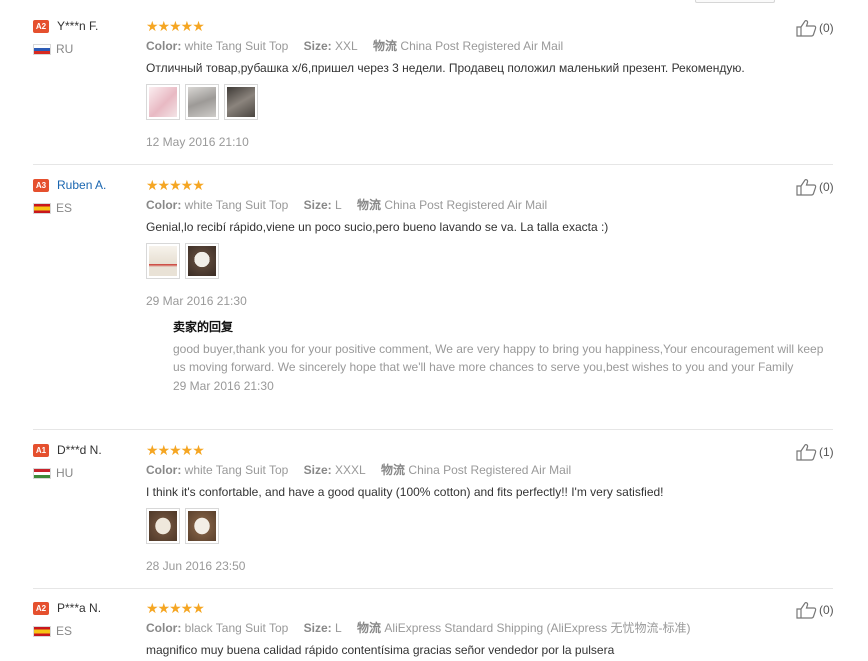 The height and width of the screenshot is (661, 868). I want to click on reviewer-name: Ruben A., so click(81, 185).